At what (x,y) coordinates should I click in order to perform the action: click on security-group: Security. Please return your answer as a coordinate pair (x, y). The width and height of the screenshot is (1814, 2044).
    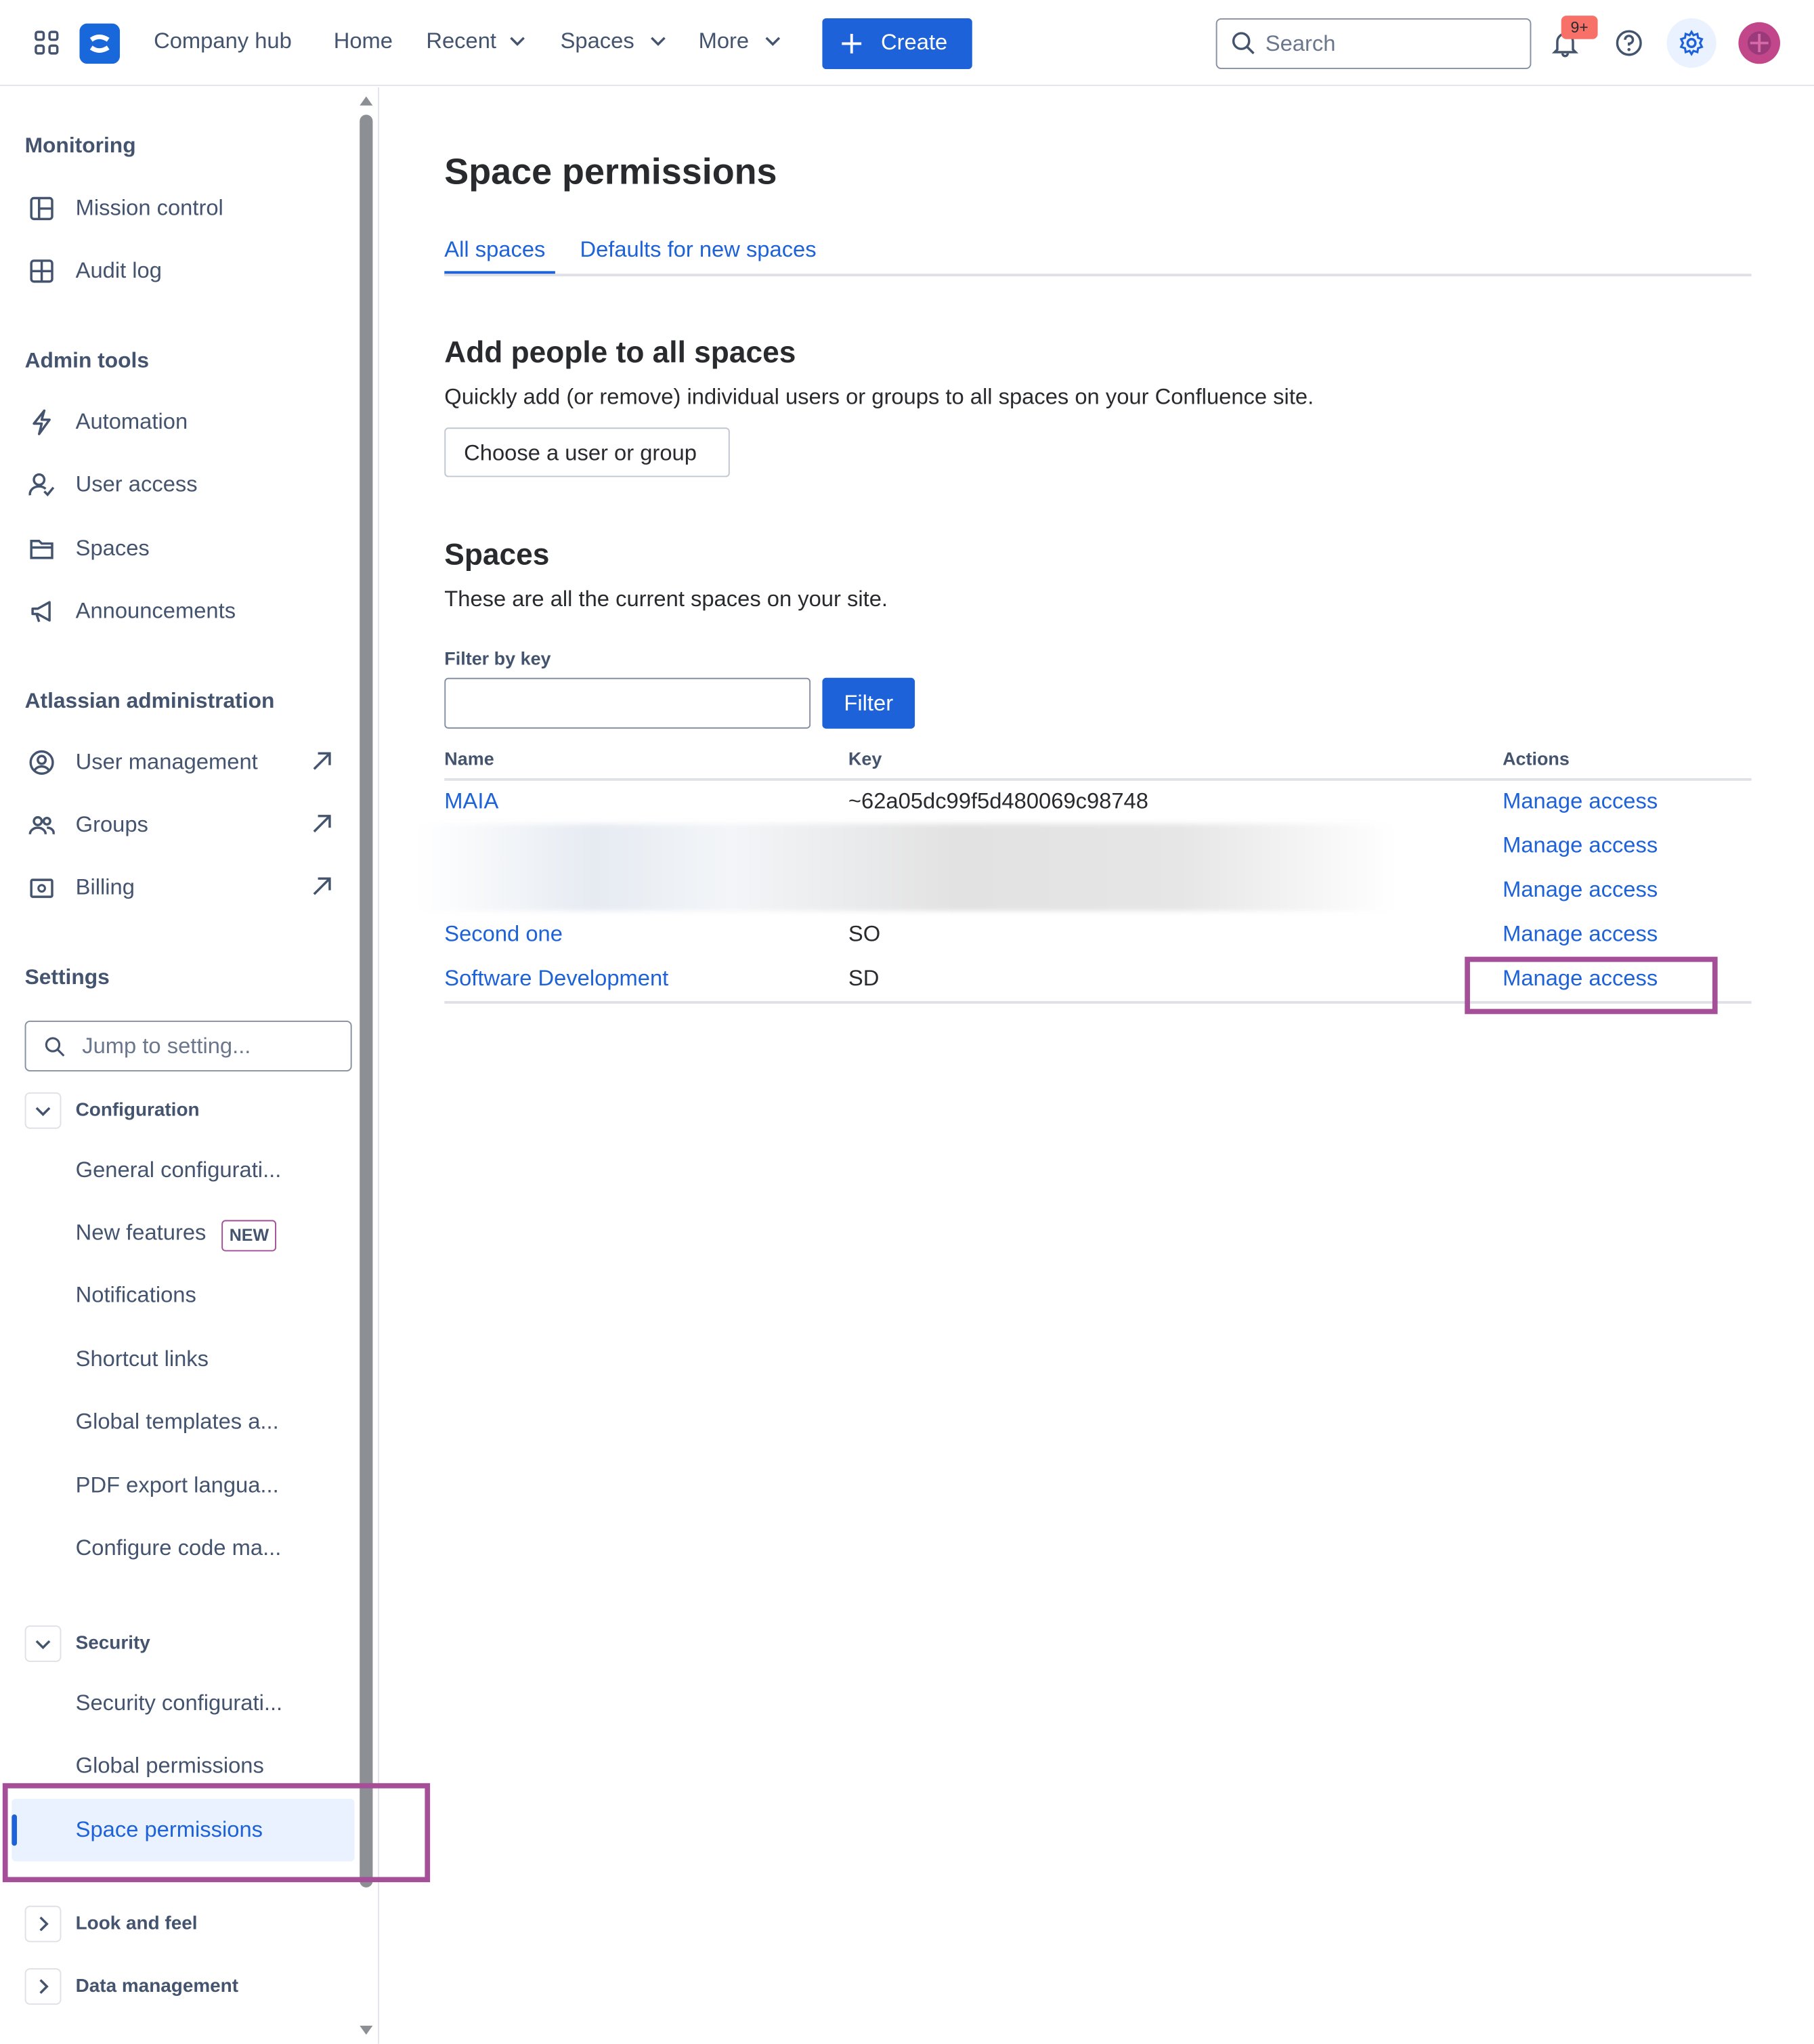
    Looking at the image, I should click on (187, 1646).